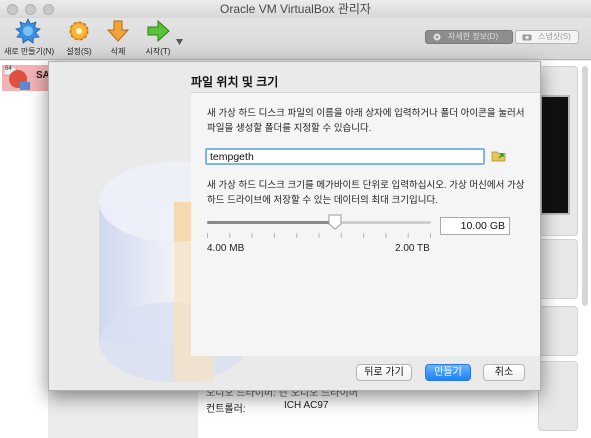 This screenshot has width=591, height=438. Describe the element at coordinates (226, 248) in the screenshot. I see `min-size-label: 4.00 MB` at that location.